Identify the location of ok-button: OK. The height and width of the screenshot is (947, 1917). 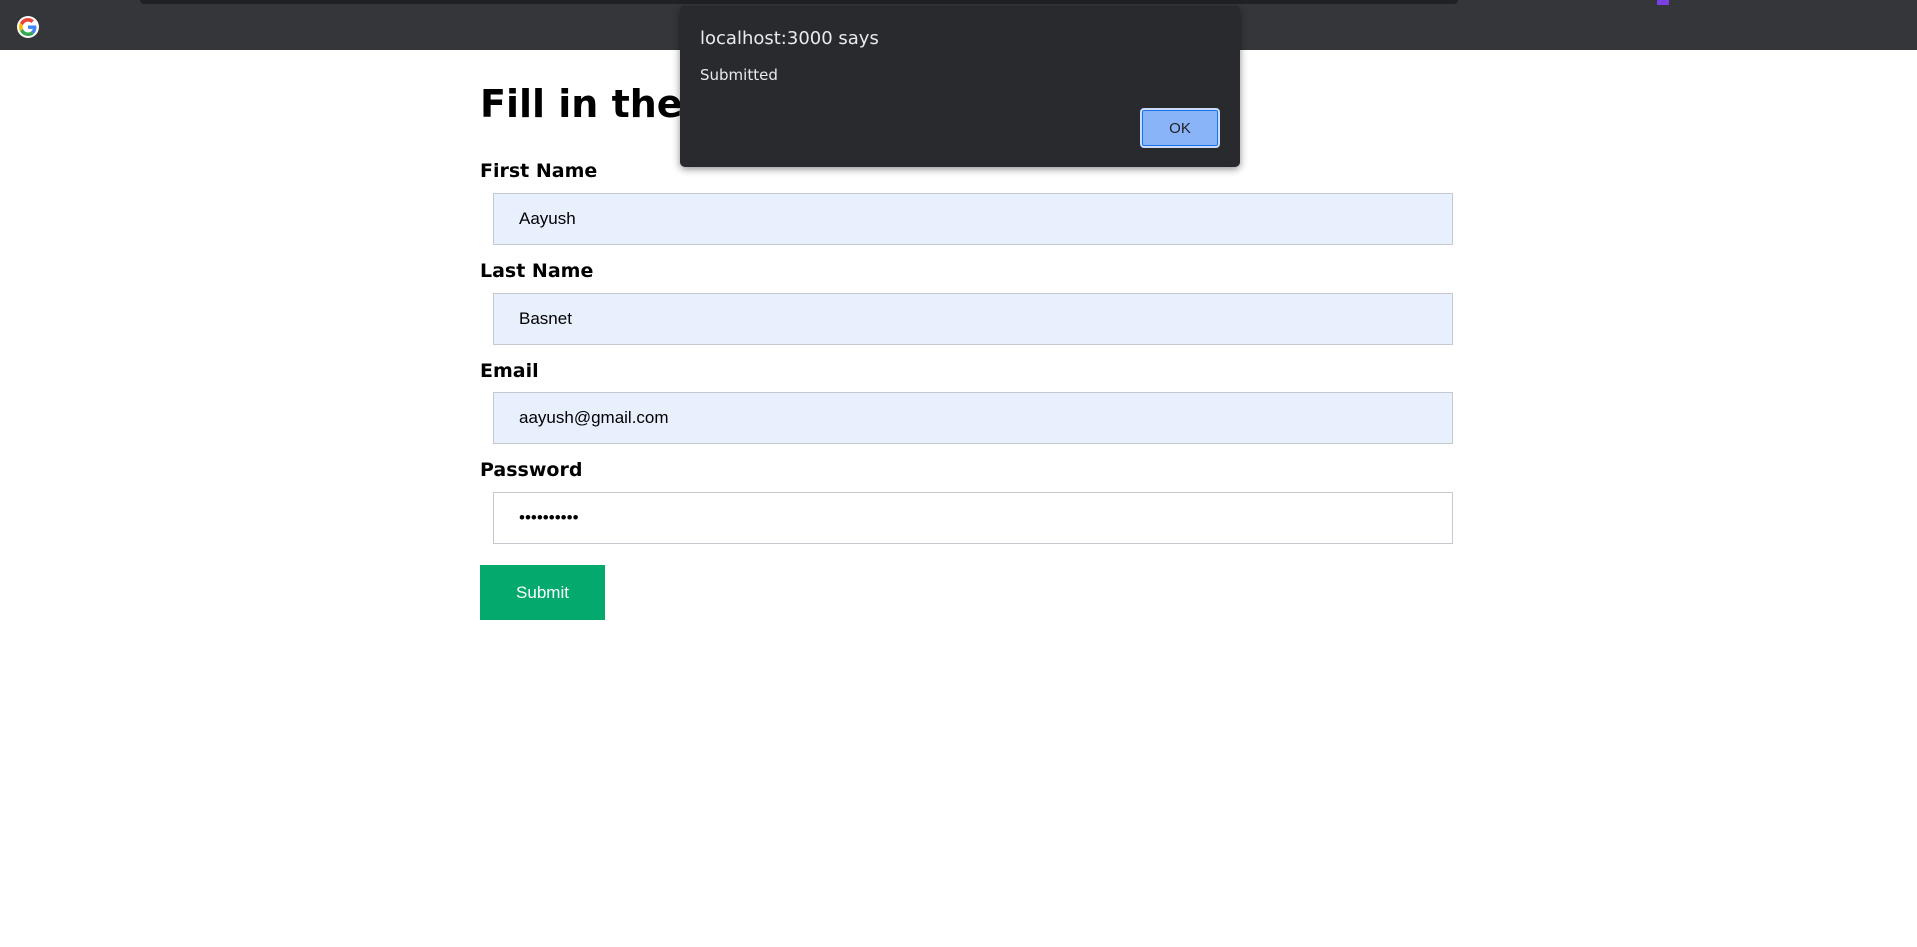
(1180, 128).